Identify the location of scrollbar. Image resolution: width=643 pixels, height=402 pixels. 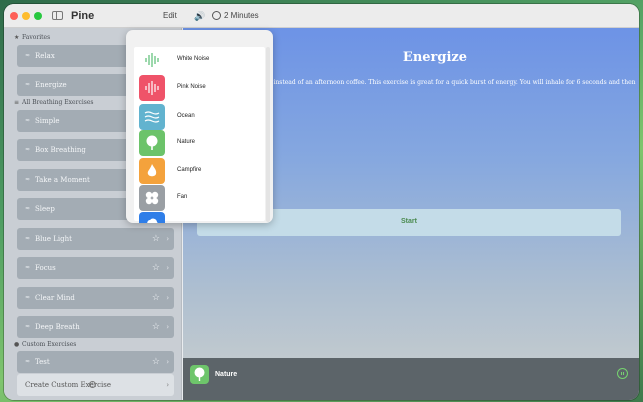
(268, 134).